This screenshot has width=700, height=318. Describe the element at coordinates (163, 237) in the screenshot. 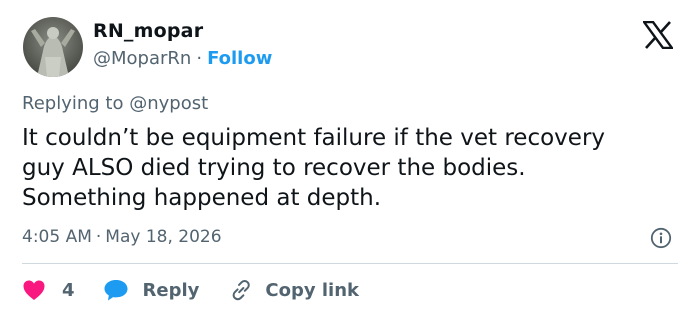

I see `tweet-date: May 18, 2026` at that location.